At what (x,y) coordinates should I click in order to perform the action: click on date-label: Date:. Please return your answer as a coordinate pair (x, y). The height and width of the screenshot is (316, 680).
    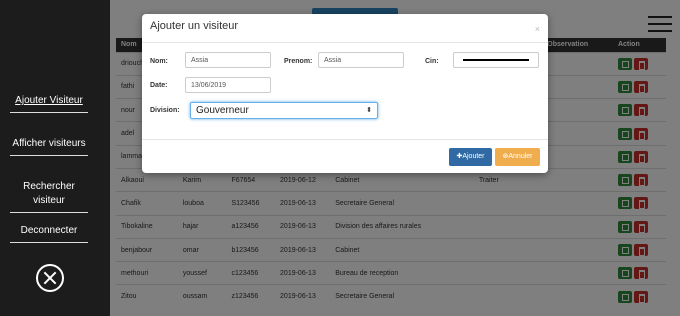
    Looking at the image, I should click on (159, 85).